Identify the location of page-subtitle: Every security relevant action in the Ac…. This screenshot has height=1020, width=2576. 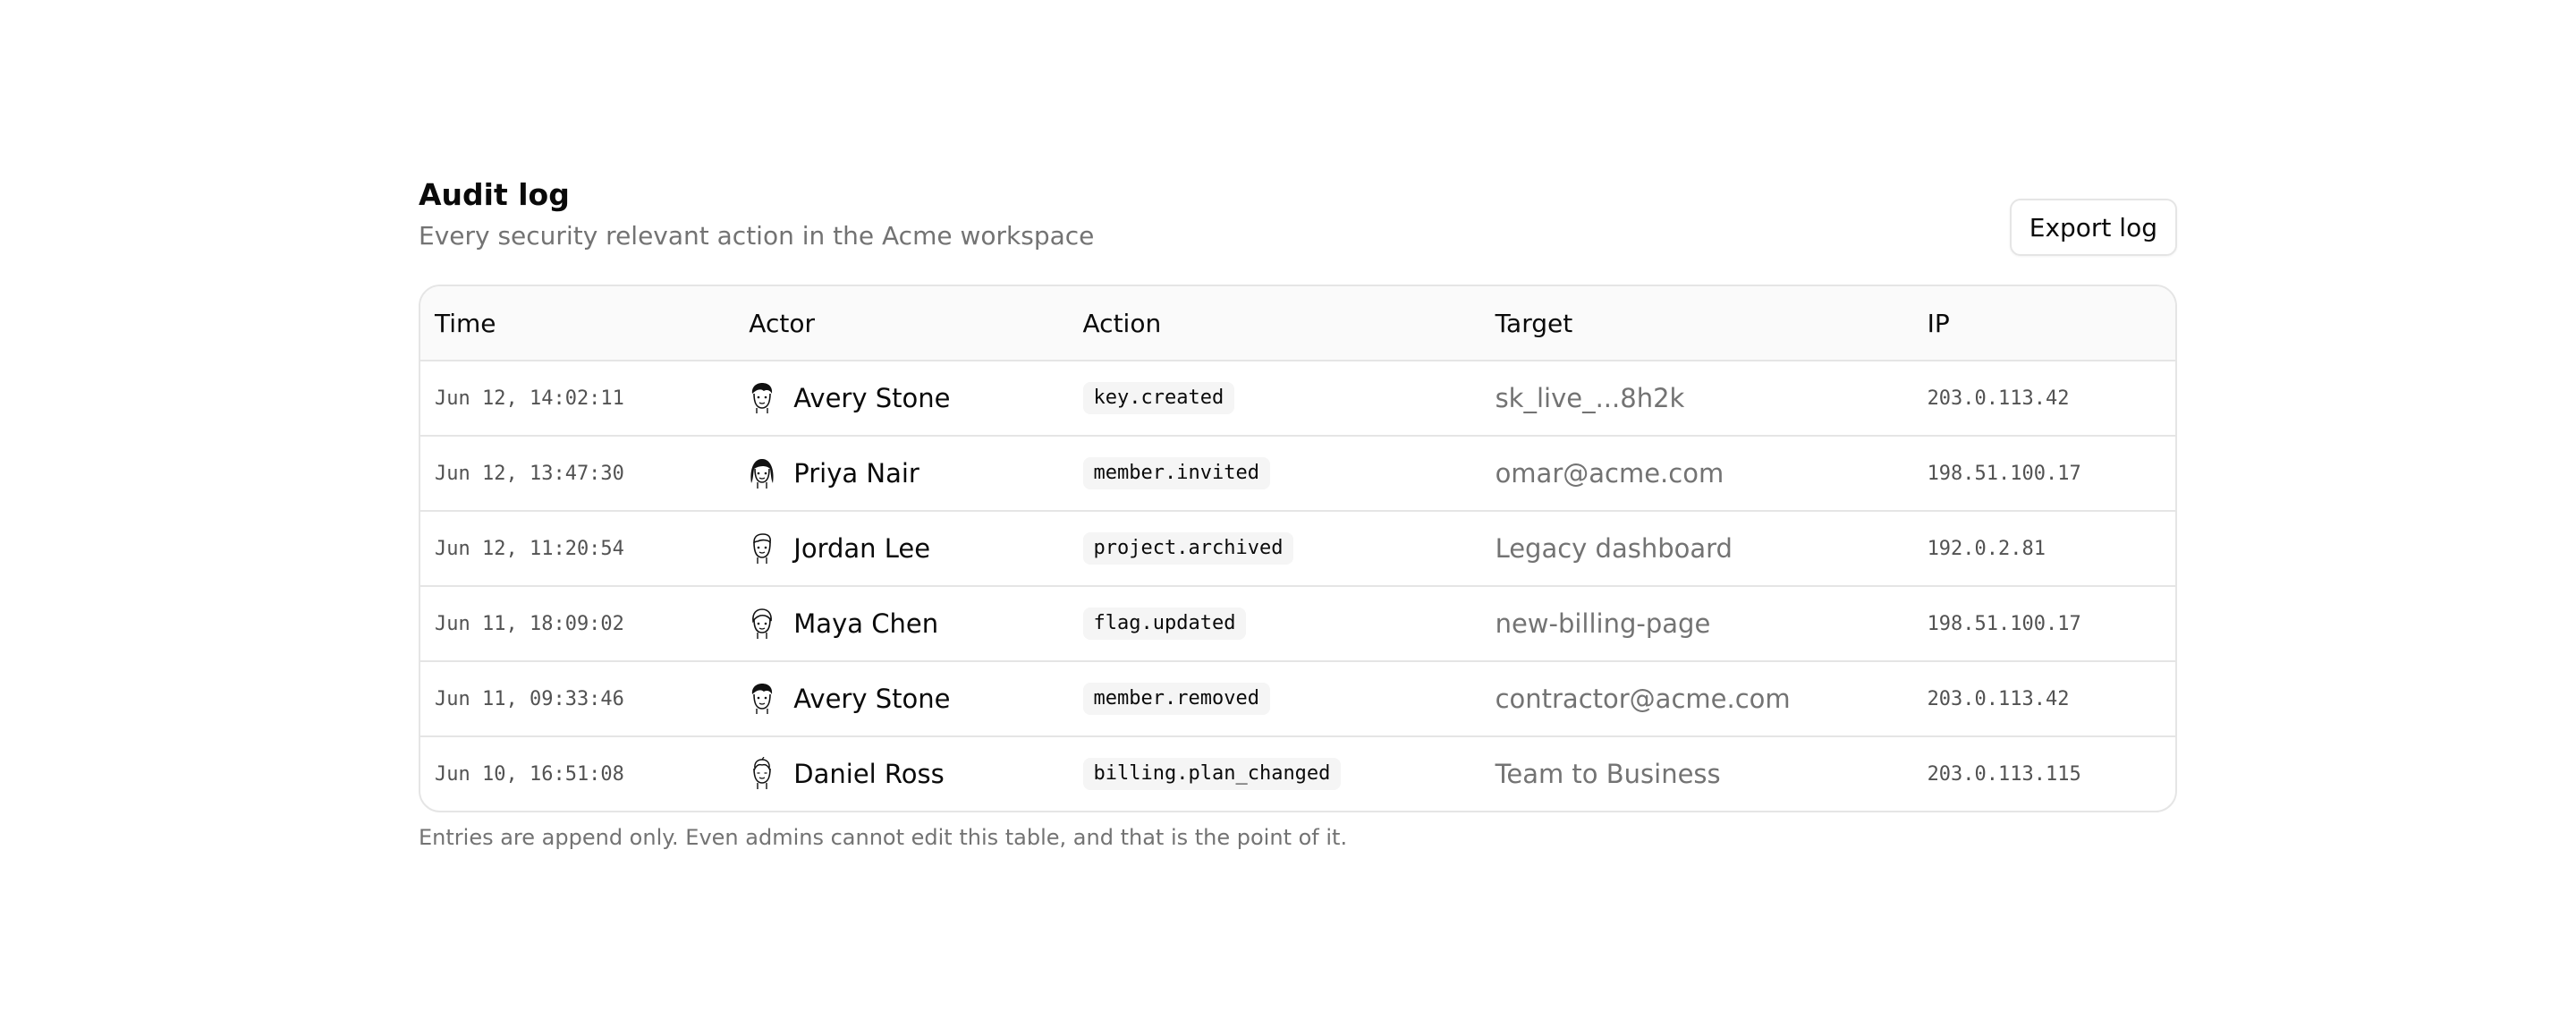
(757, 236).